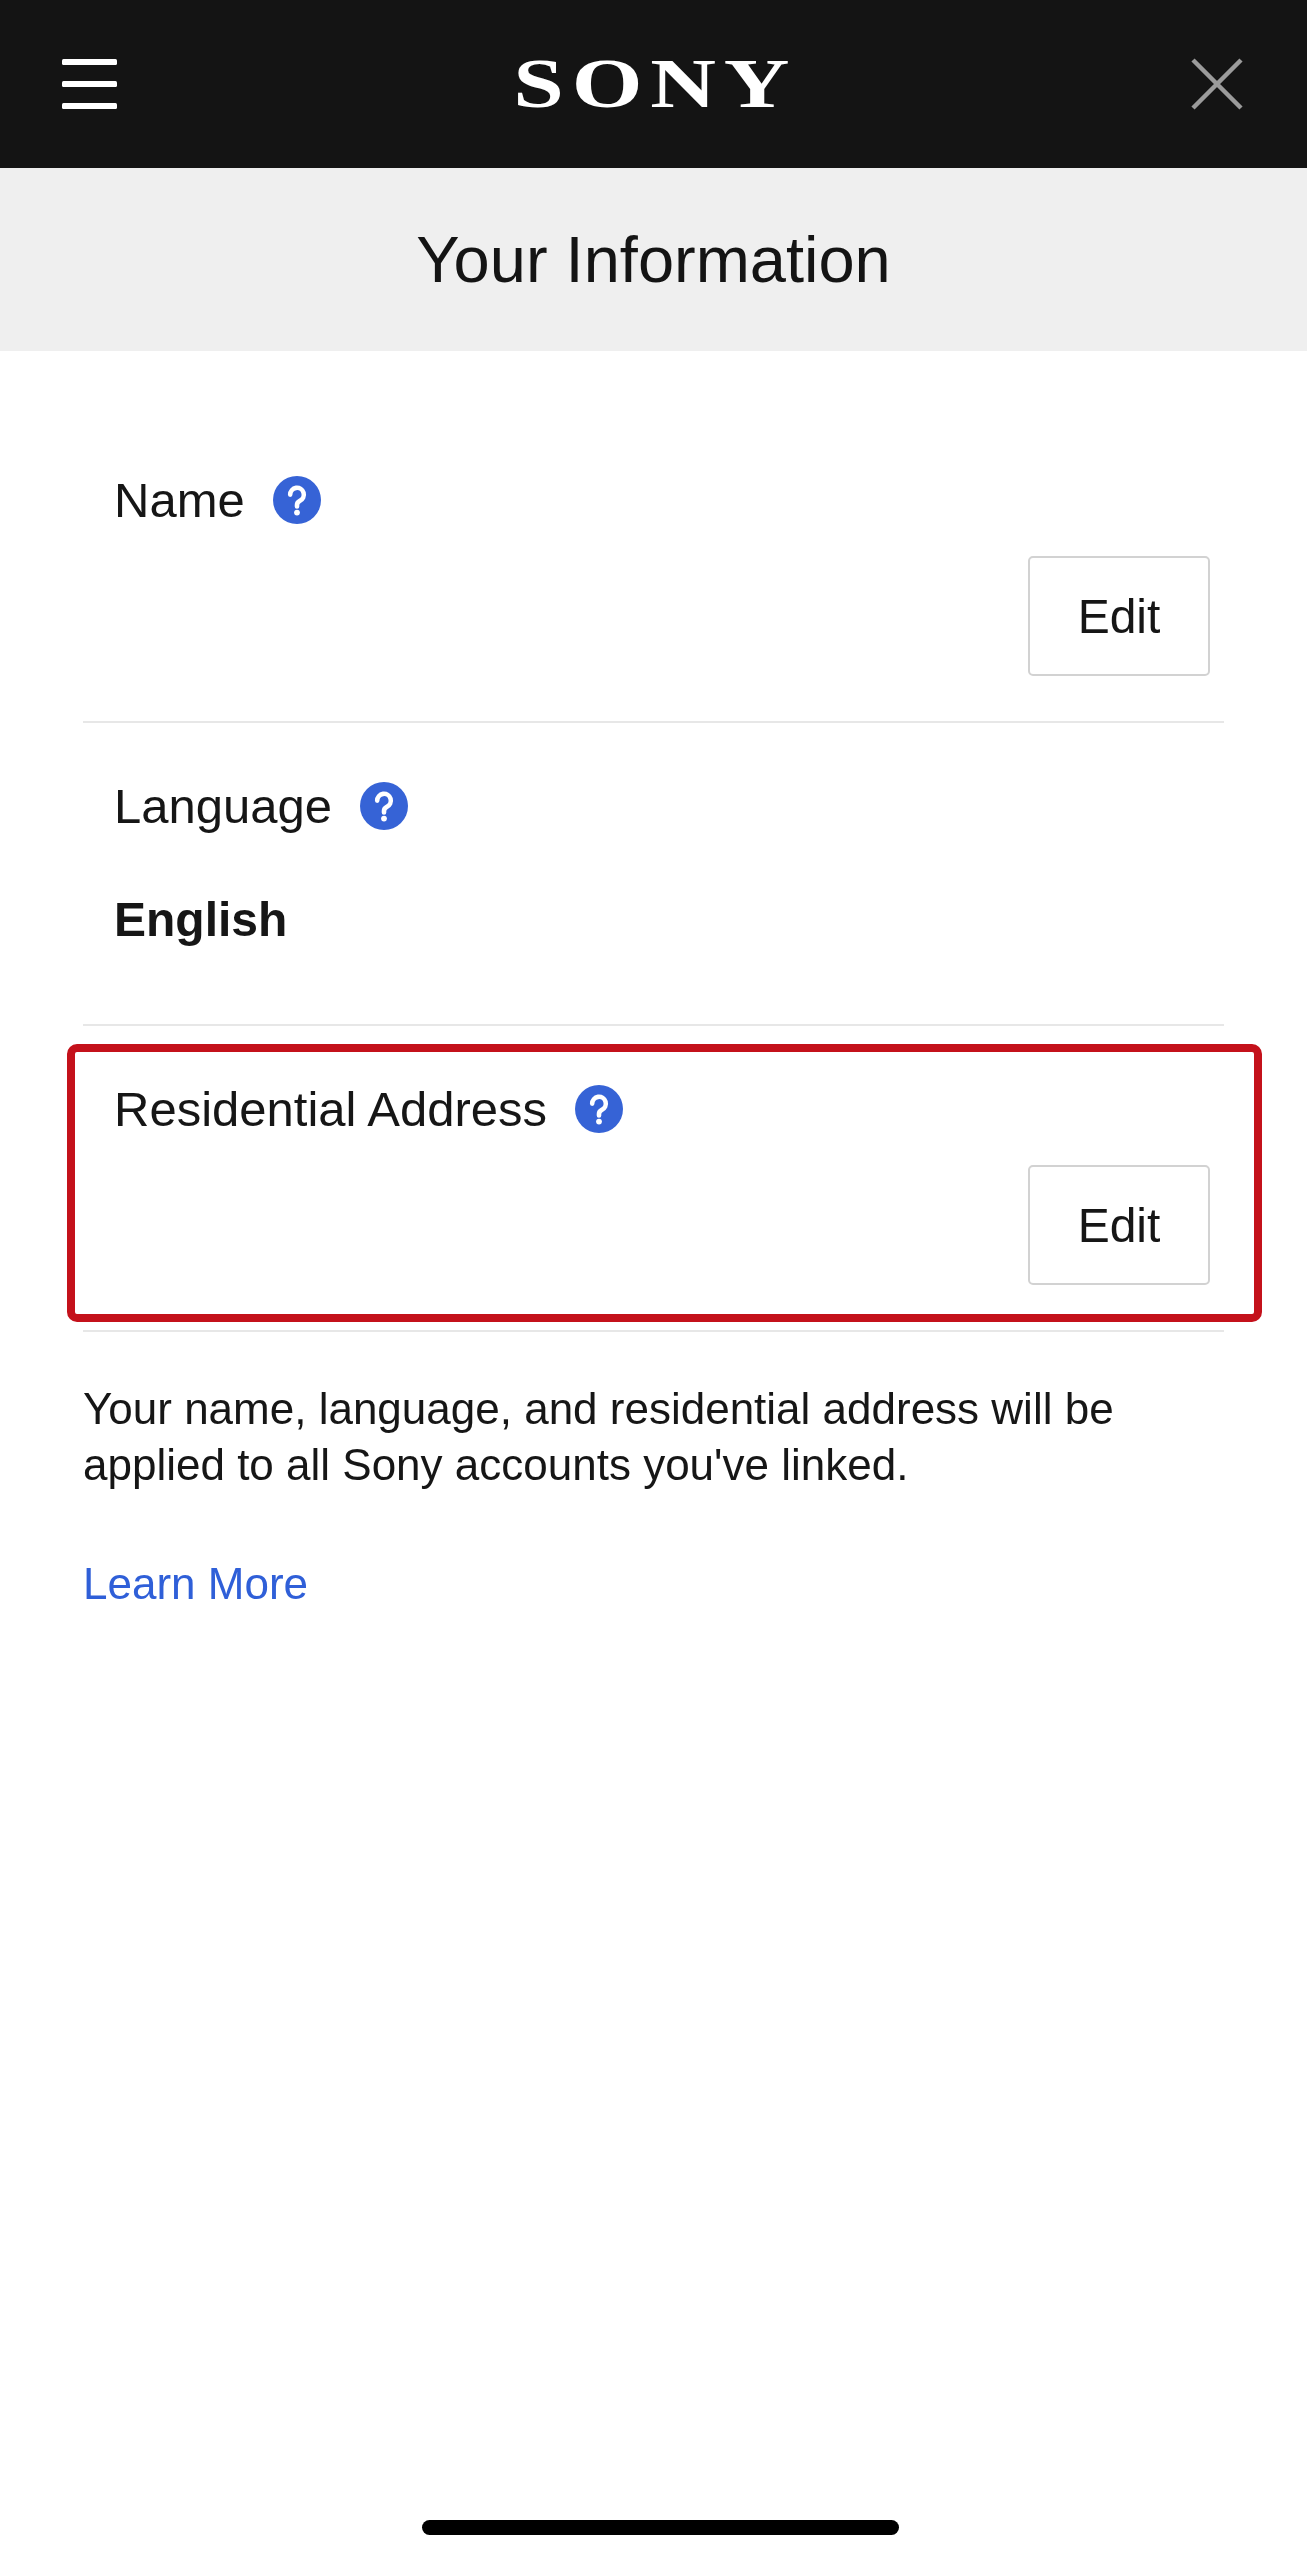  I want to click on info-text: Your name, language, and residential address will be applied to all Sony accounts you've linked., so click(599, 1437).